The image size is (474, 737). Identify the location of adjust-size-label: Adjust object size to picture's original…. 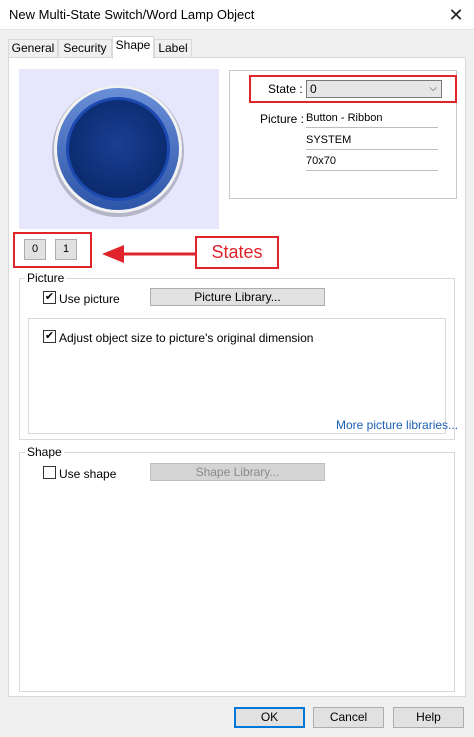
(186, 338).